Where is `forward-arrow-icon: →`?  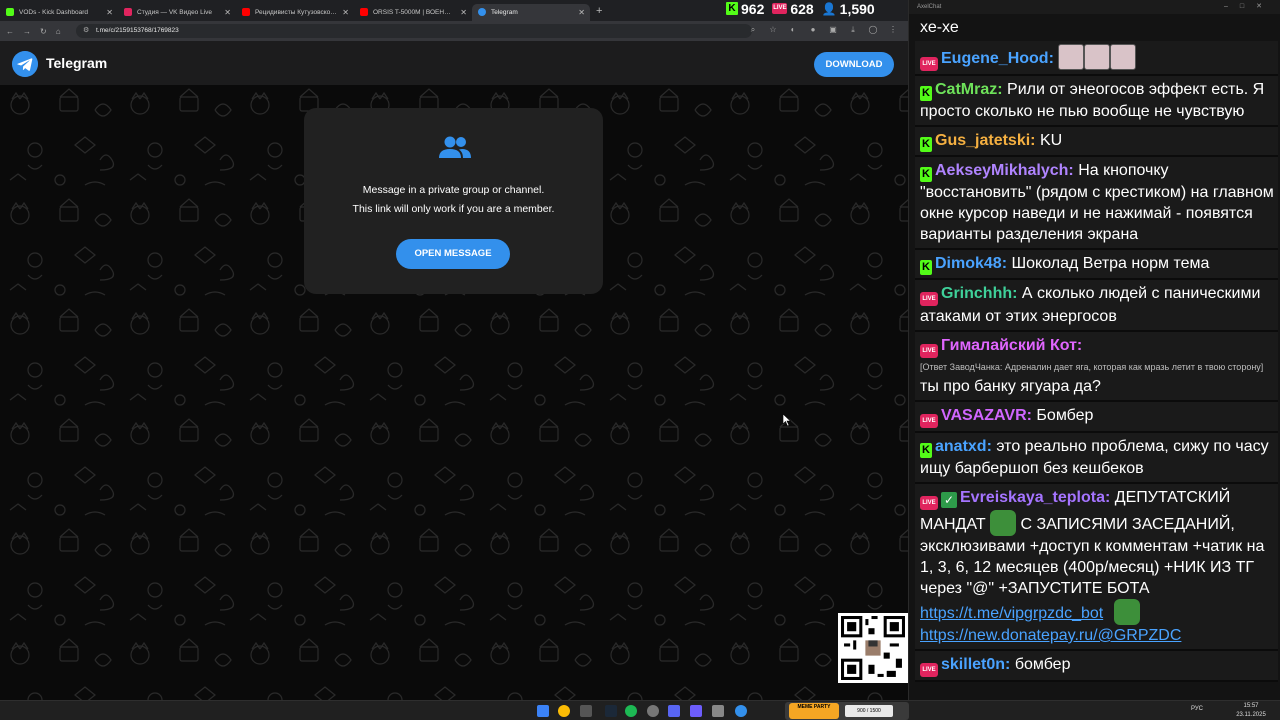
forward-arrow-icon: → is located at coordinates (27, 31).